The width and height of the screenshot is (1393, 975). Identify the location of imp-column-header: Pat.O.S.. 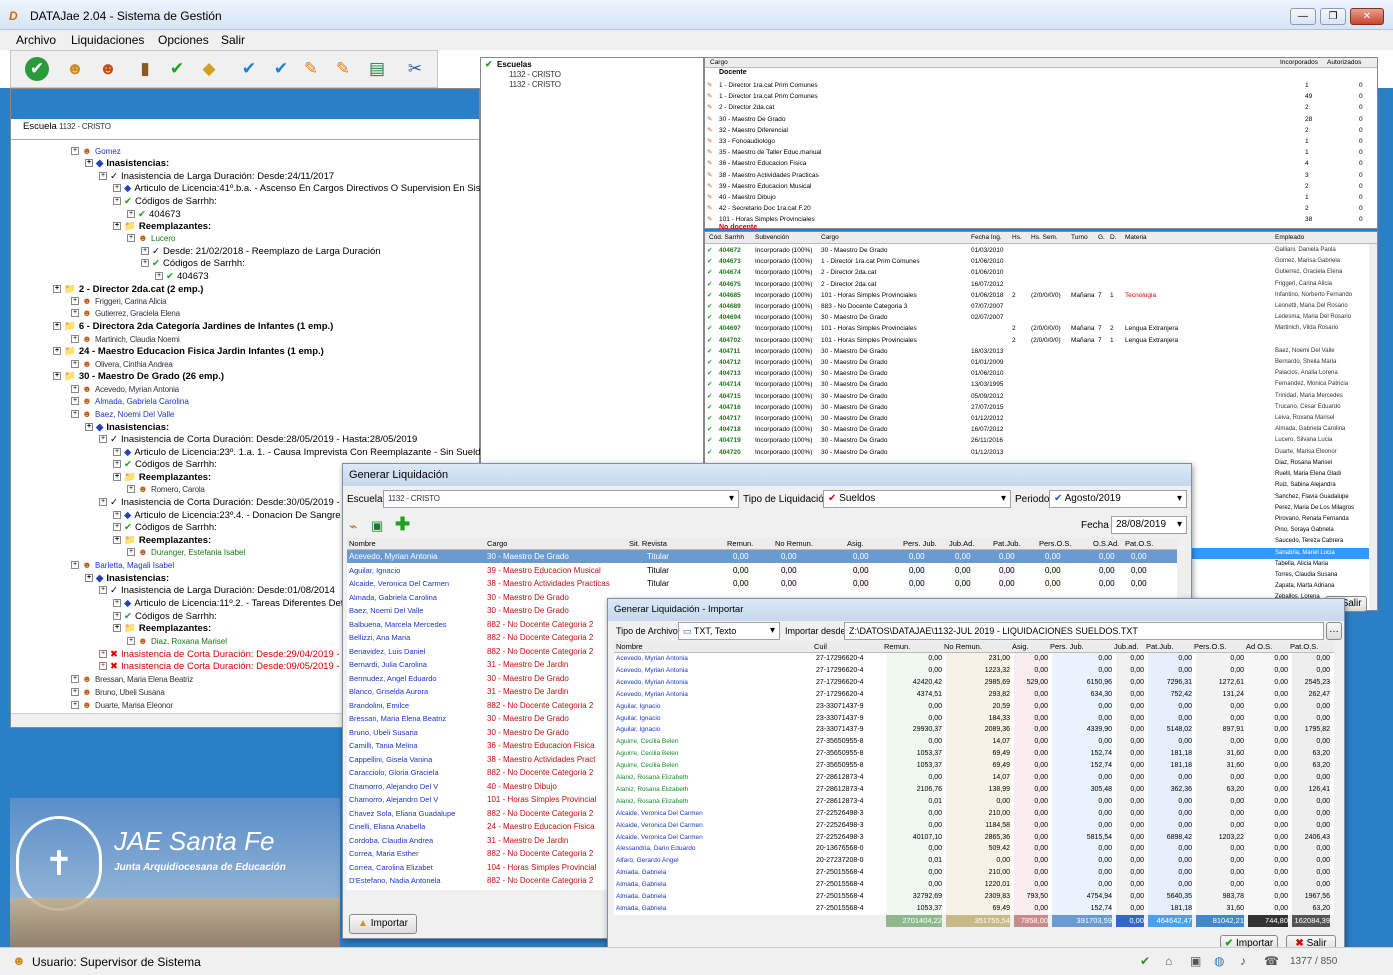
(1304, 647).